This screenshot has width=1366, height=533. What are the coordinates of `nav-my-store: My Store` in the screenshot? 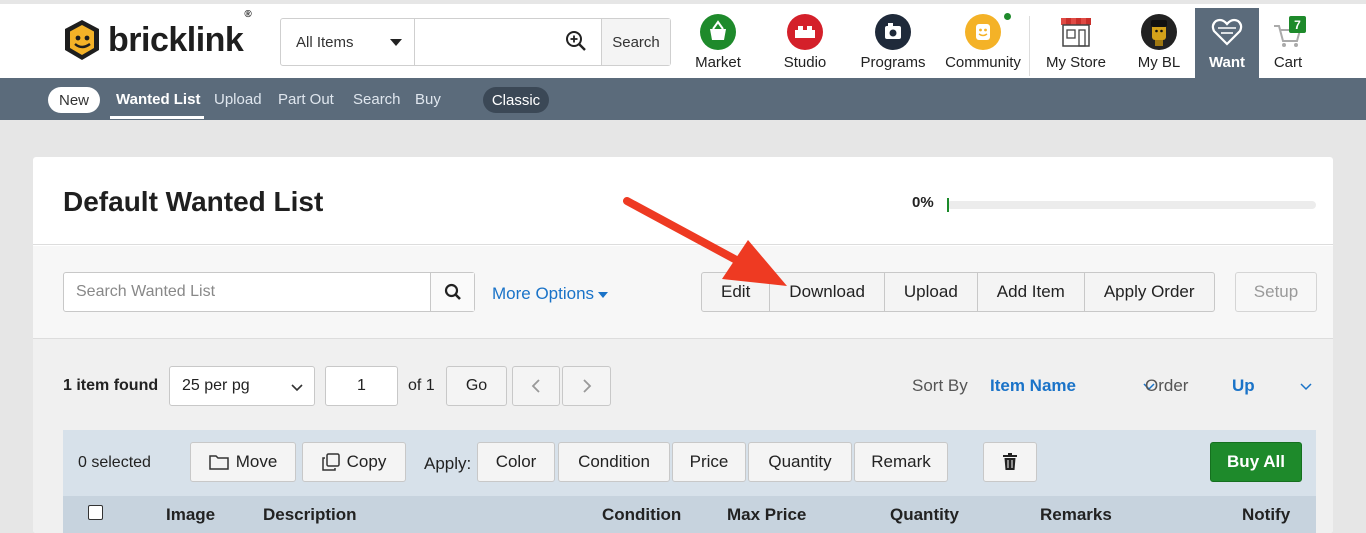 It's located at (1076, 45).